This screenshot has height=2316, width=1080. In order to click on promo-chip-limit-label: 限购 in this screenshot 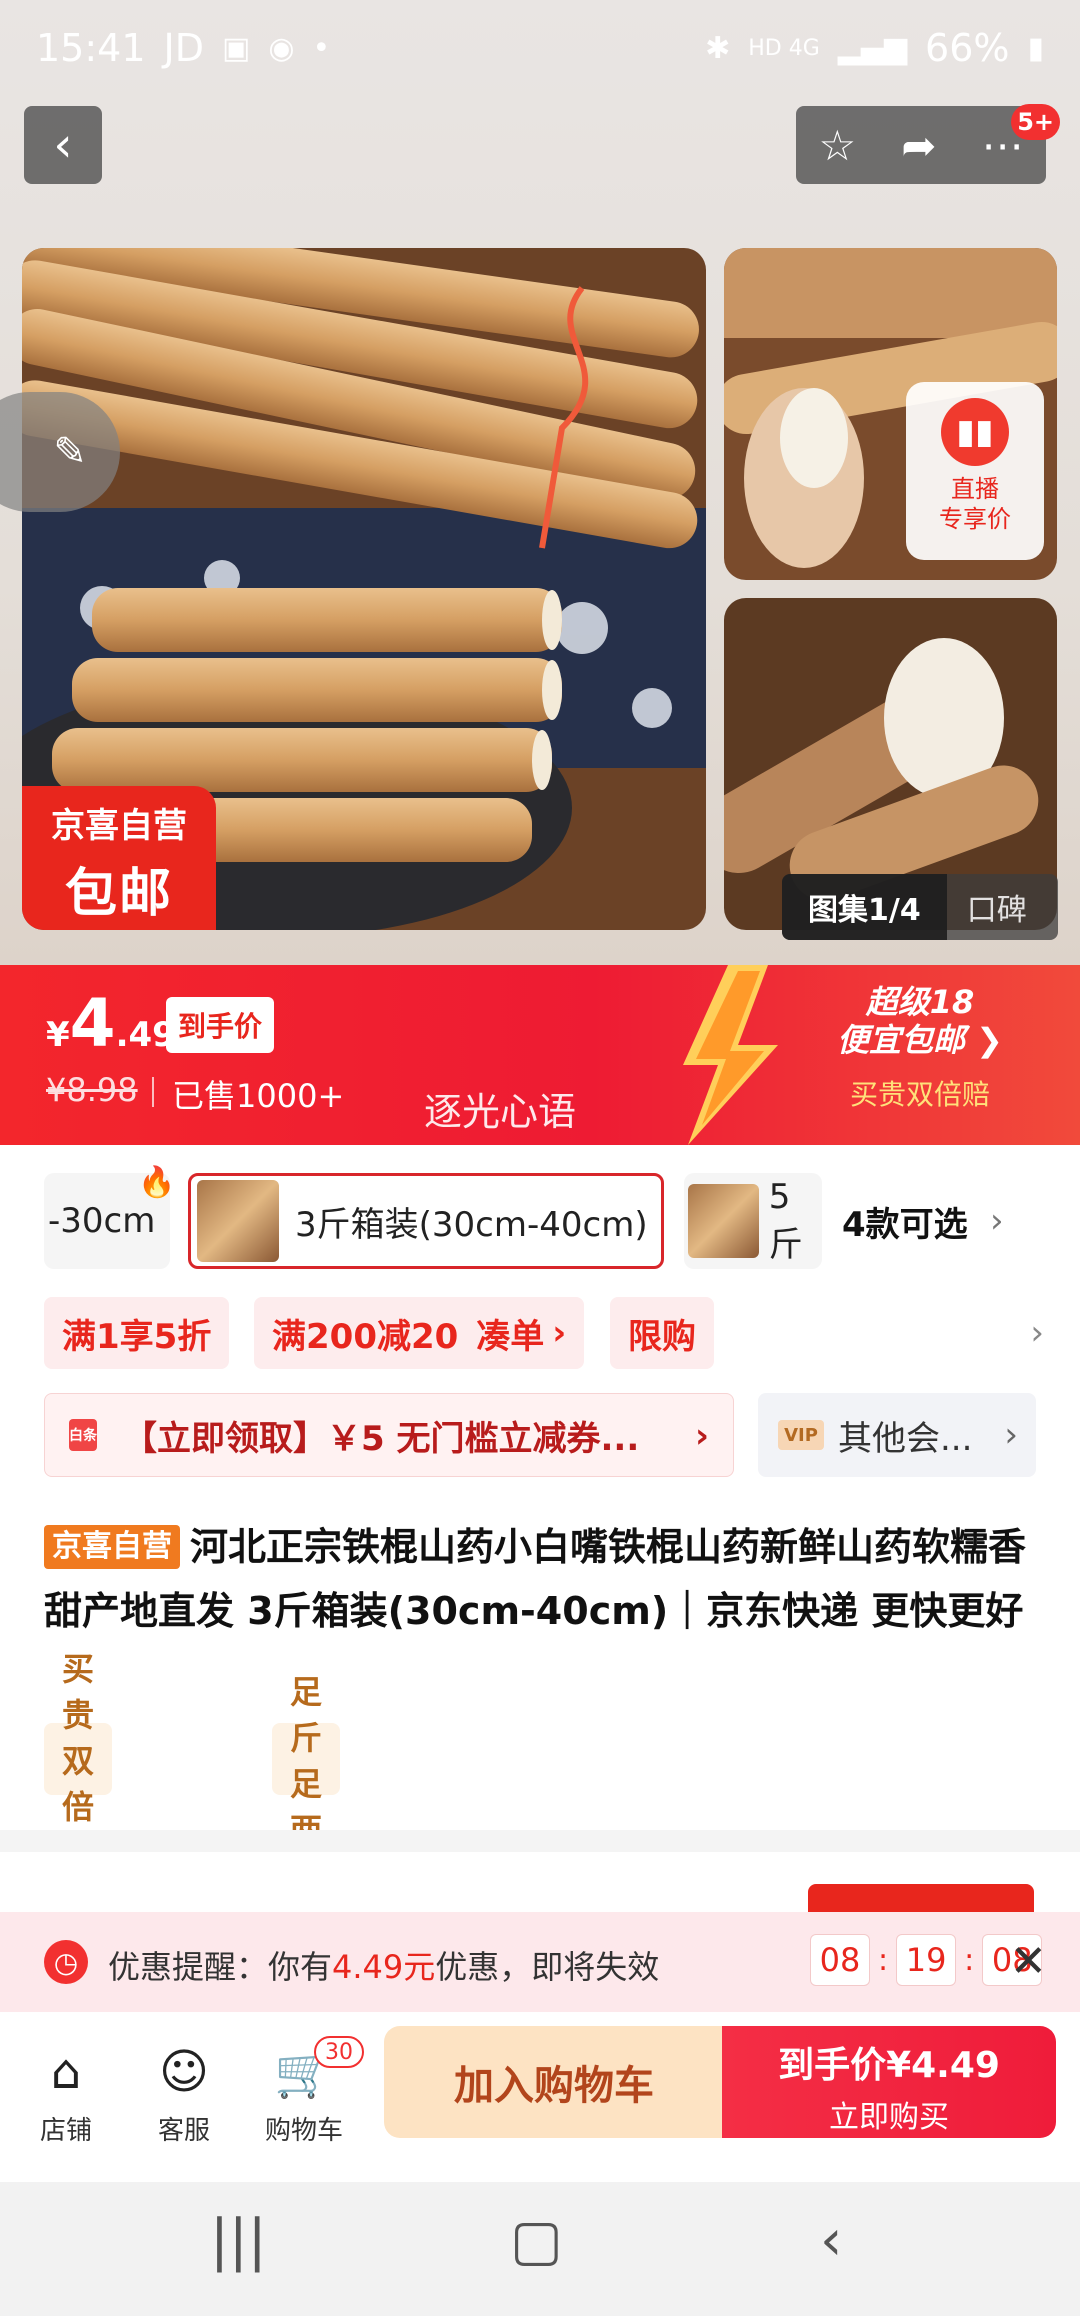, I will do `click(662, 1336)`.